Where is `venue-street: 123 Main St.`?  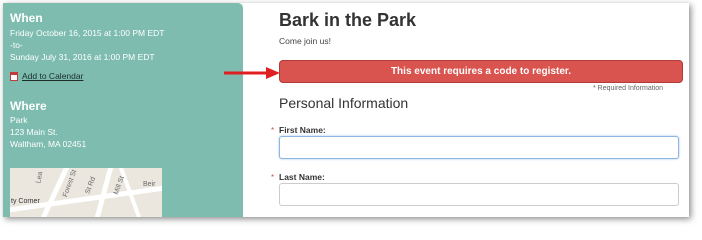
venue-street: 123 Main St. is located at coordinates (34, 132).